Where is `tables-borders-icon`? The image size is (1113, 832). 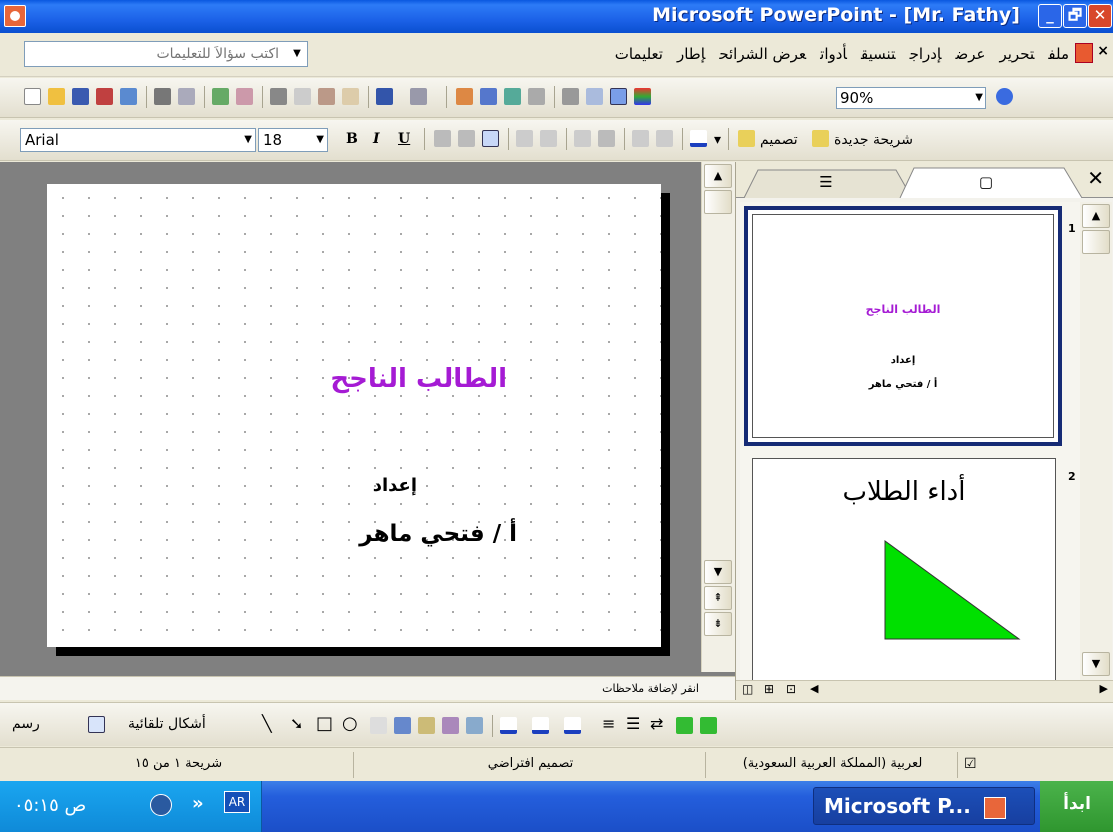
tables-borders-icon is located at coordinates (512, 96).